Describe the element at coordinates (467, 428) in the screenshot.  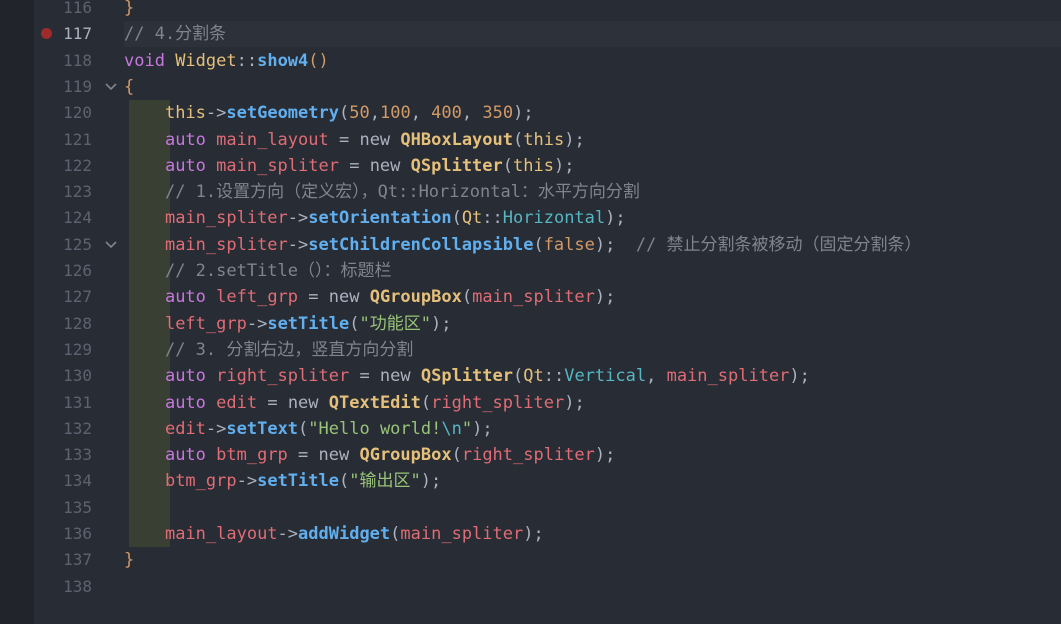
I see `code-token: "` at that location.